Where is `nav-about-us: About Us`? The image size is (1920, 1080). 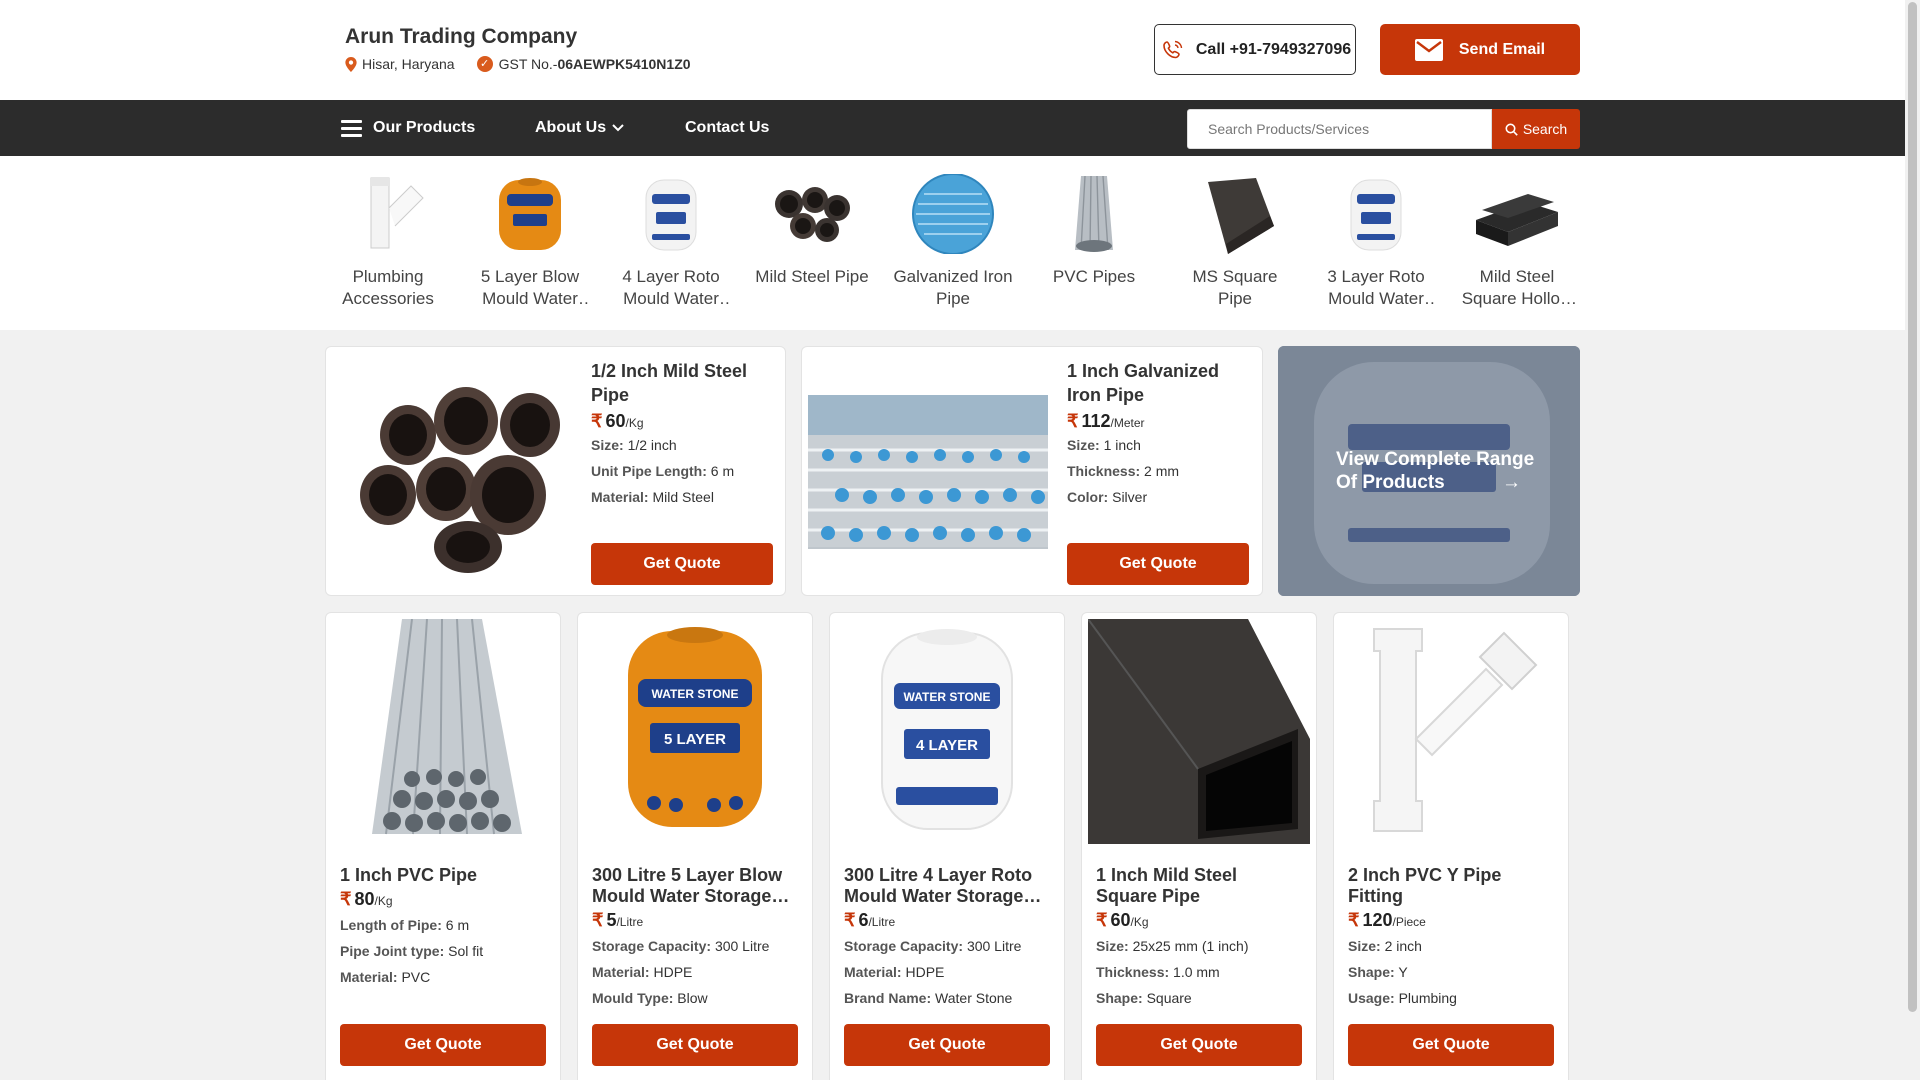 nav-about-us: About Us is located at coordinates (579, 128).